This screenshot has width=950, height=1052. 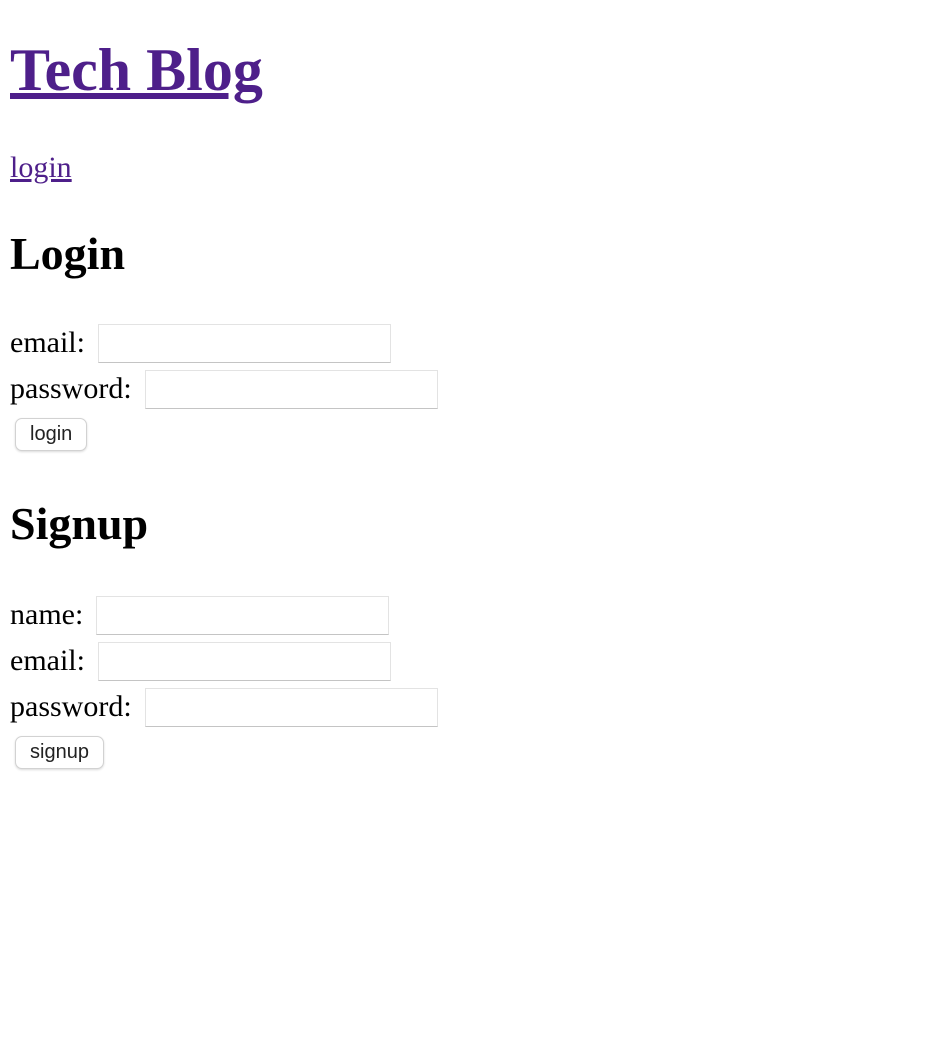 What do you see at coordinates (47, 660) in the screenshot?
I see `signup-email-label: email:` at bounding box center [47, 660].